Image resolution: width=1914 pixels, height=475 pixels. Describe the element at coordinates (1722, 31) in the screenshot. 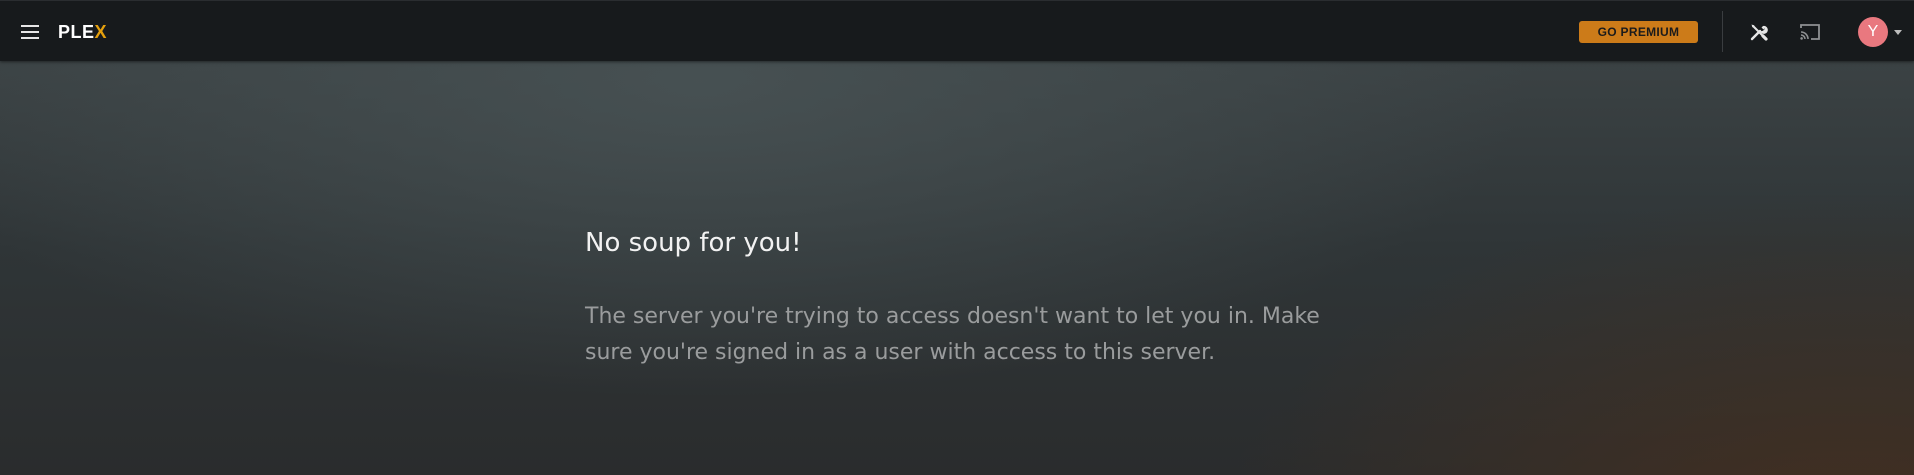

I see `toolbar-divider` at that location.